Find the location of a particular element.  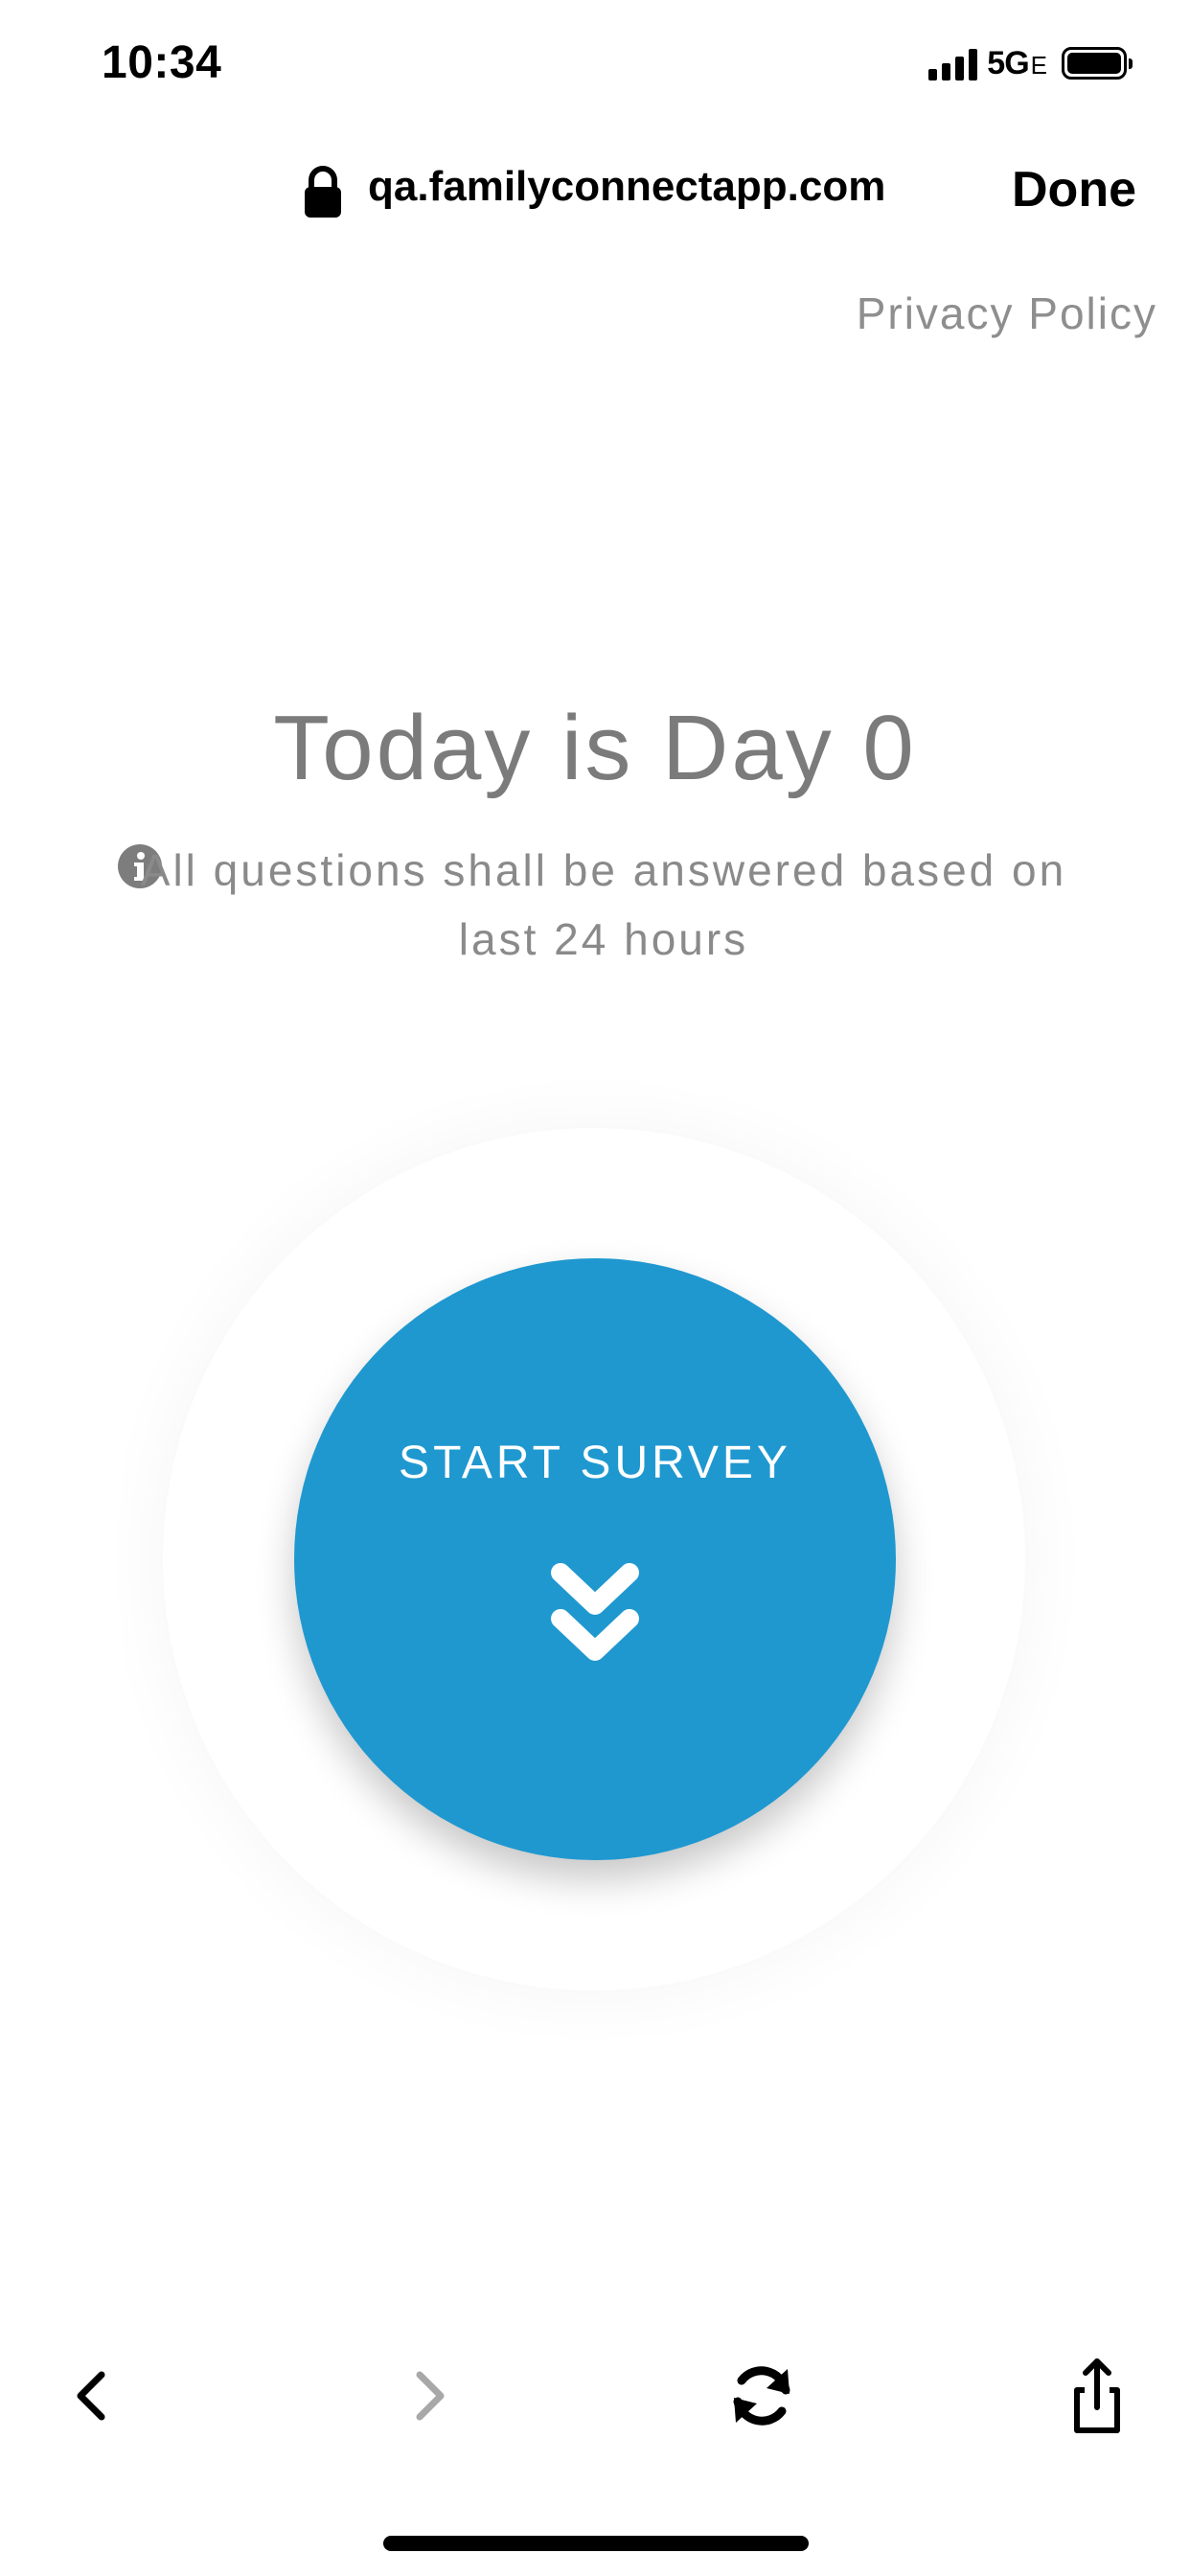

battery-icon is located at coordinates (1098, 63).